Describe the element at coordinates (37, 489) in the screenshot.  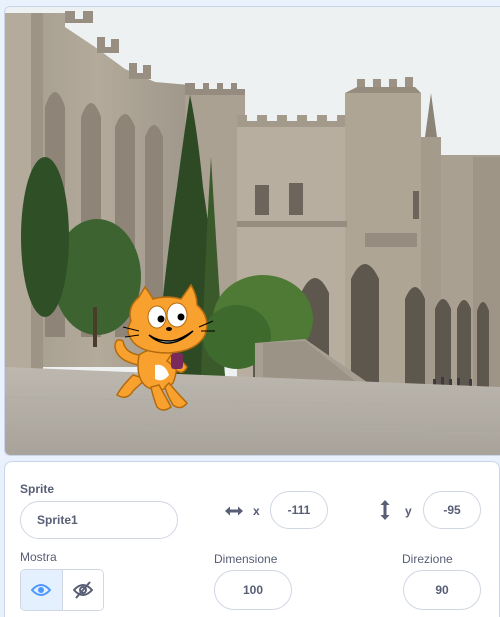
I see `sprite-label: Sprite` at that location.